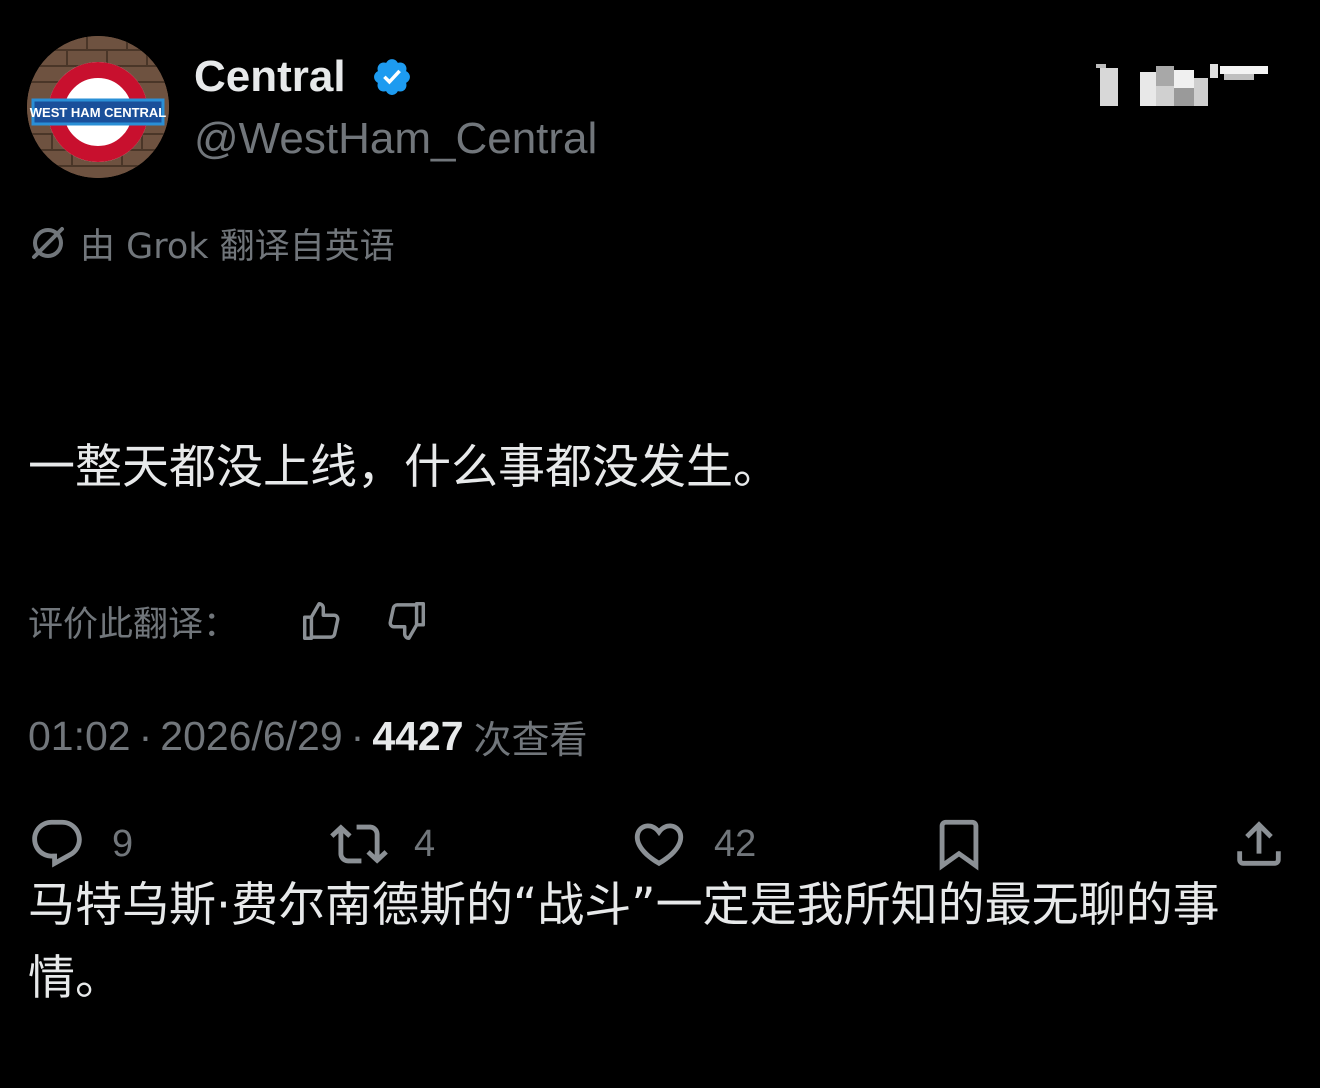  Describe the element at coordinates (624, 942) in the screenshot. I see `tweet-paragraph: 马特乌斯·费尔南德斯的“战斗”一定是我所知的最无聊的事情。` at that location.